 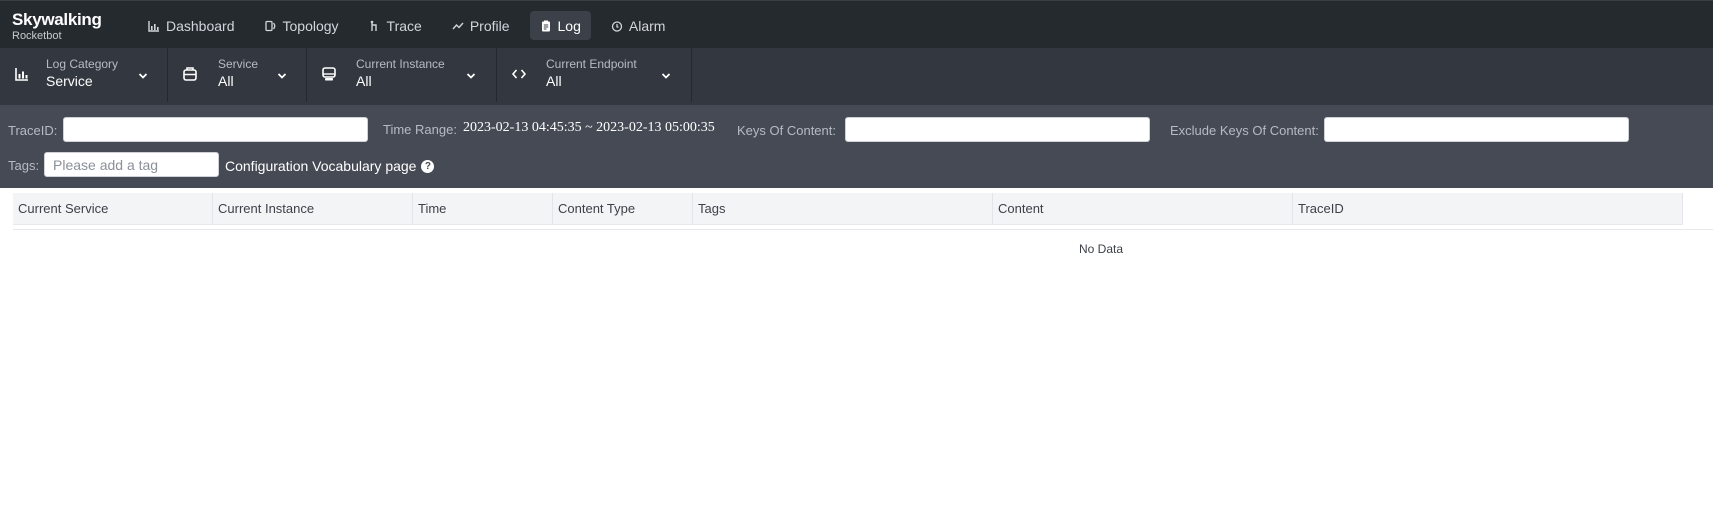 What do you see at coordinates (238, 64) in the screenshot?
I see `service-label: Service` at bounding box center [238, 64].